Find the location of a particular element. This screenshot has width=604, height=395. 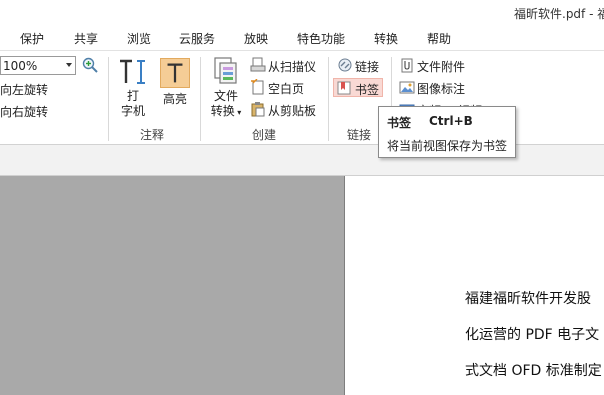

from-clipboard-label: 从剪贴板 is located at coordinates (292, 111).